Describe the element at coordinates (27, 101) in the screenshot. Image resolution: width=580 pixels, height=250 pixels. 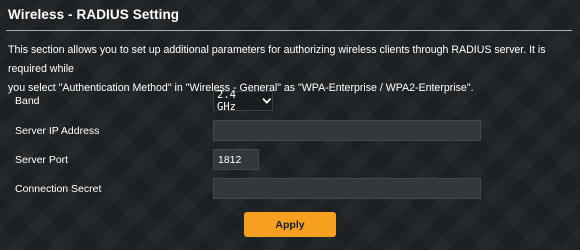
I see `band-label: Band` at that location.